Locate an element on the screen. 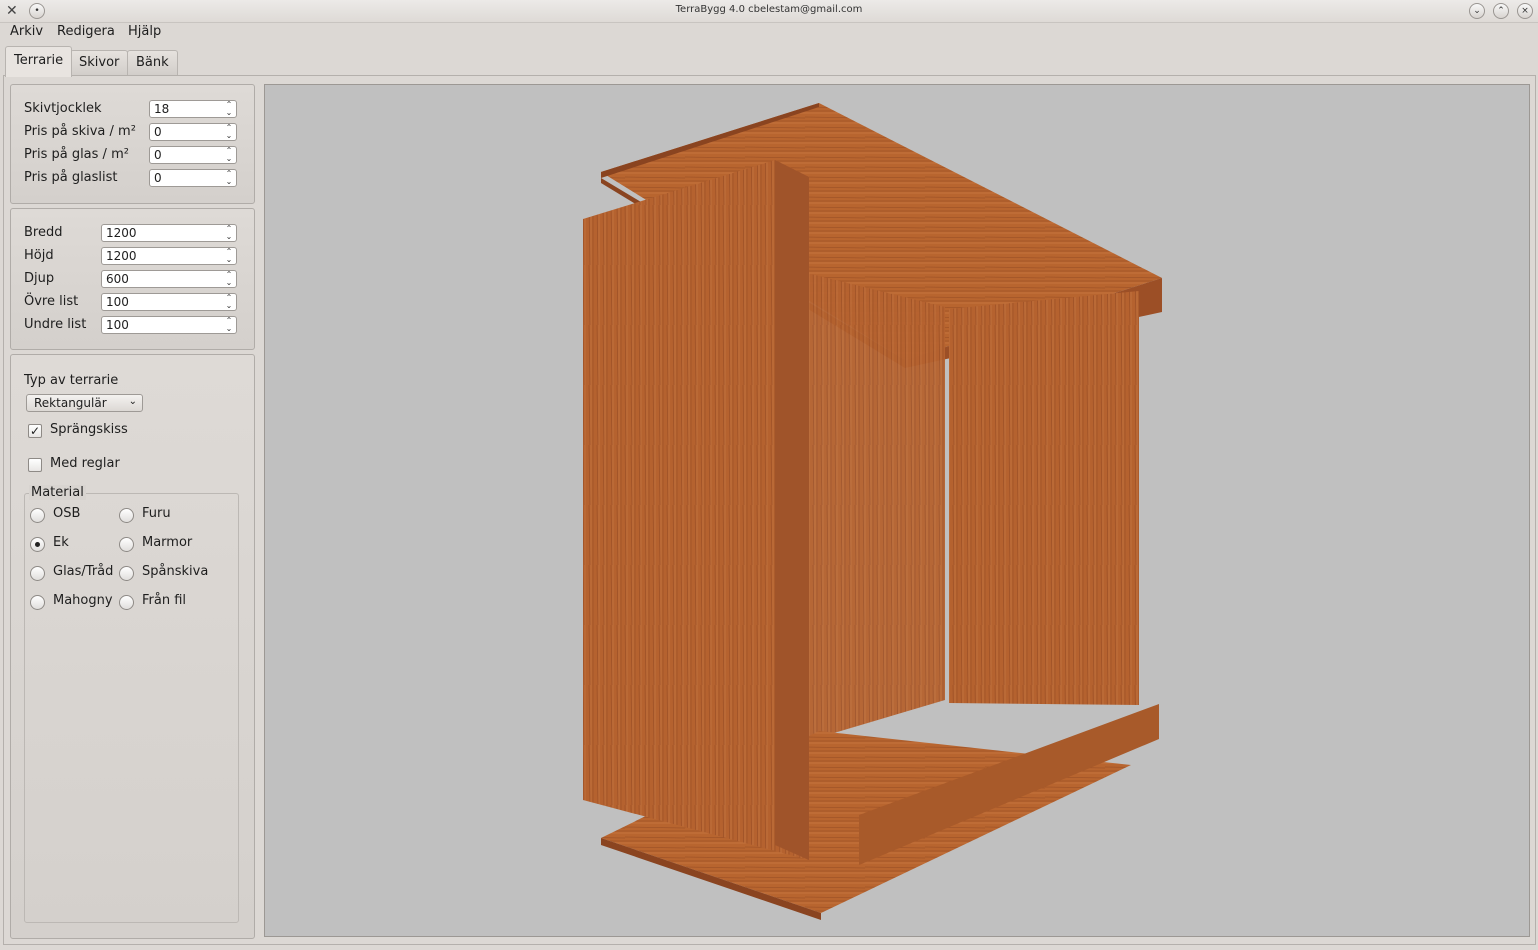 This screenshot has height=950, width=1538. close-button: × is located at coordinates (1525, 11).